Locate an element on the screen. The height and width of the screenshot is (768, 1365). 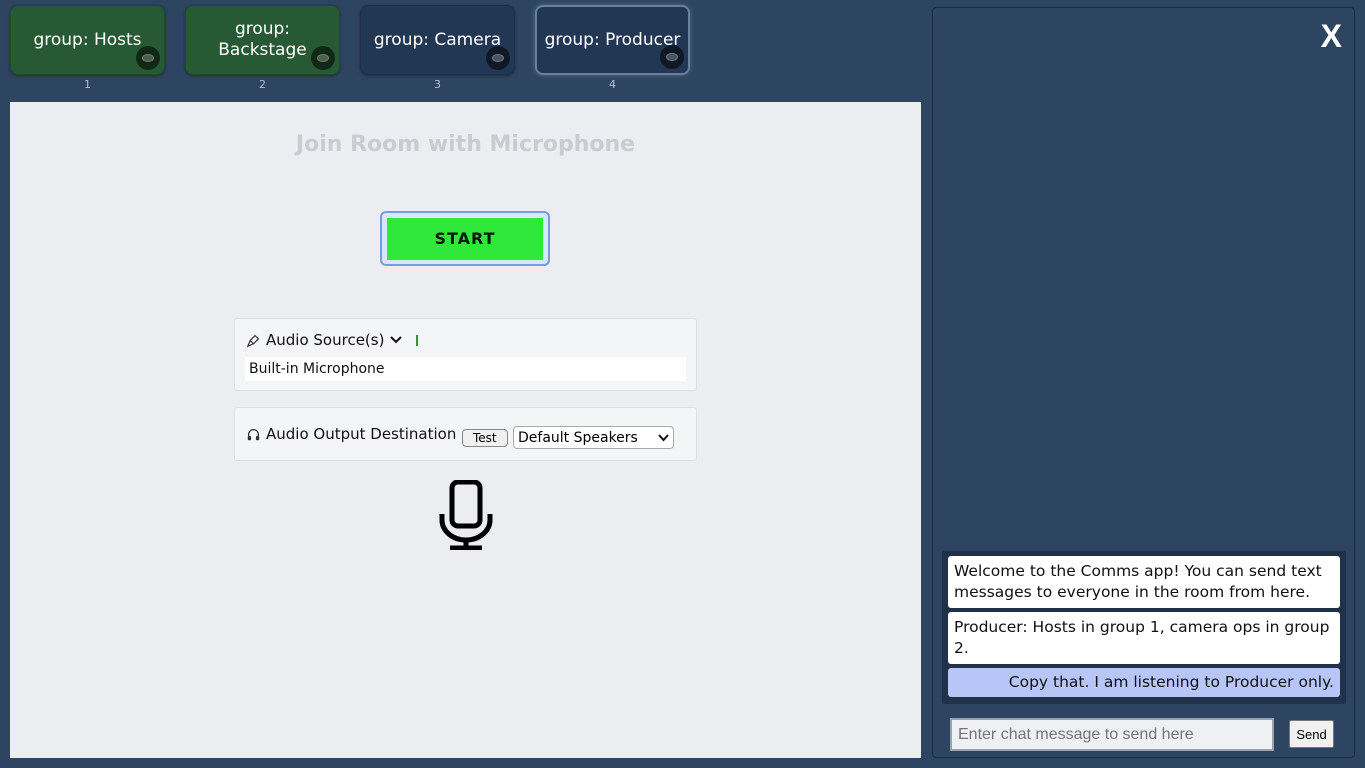
group-label: group: Producer is located at coordinates (612, 39).